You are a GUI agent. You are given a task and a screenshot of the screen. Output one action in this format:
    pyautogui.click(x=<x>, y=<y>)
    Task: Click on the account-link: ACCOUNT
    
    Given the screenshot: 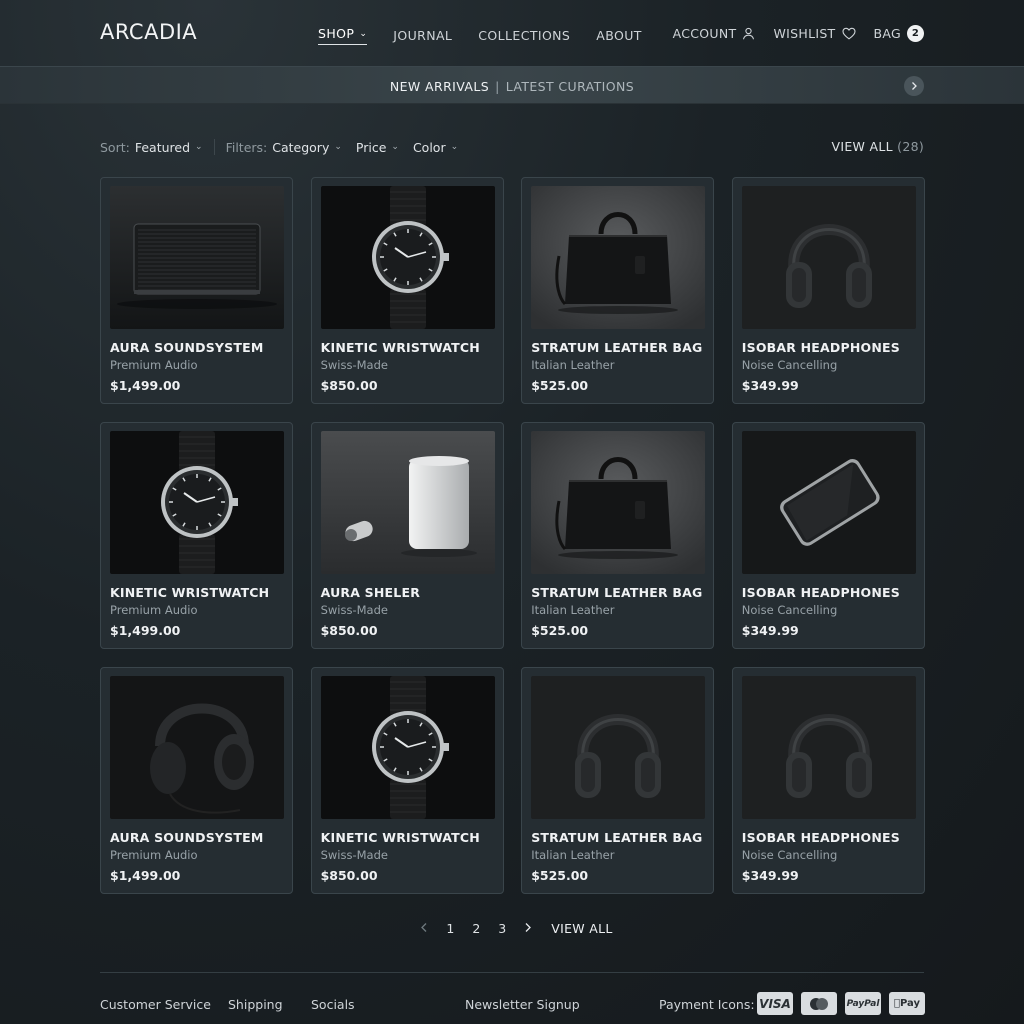 What is the action you would take?
    pyautogui.click(x=714, y=33)
    